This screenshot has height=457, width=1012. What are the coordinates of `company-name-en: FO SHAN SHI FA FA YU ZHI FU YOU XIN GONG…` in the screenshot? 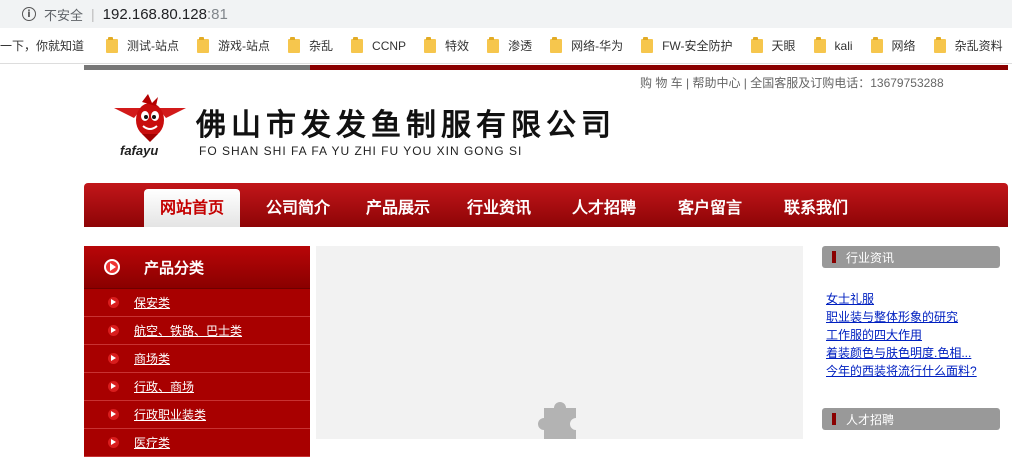 It's located at (361, 151).